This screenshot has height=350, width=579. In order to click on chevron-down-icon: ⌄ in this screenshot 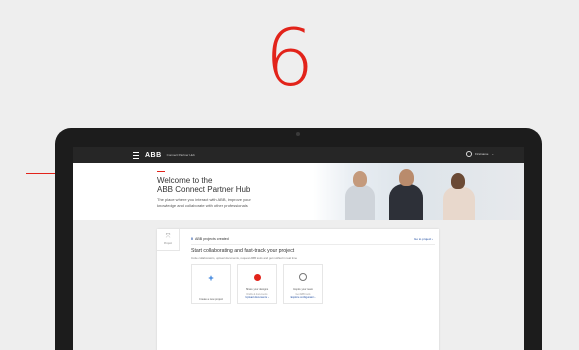, I will do `click(492, 154)`.